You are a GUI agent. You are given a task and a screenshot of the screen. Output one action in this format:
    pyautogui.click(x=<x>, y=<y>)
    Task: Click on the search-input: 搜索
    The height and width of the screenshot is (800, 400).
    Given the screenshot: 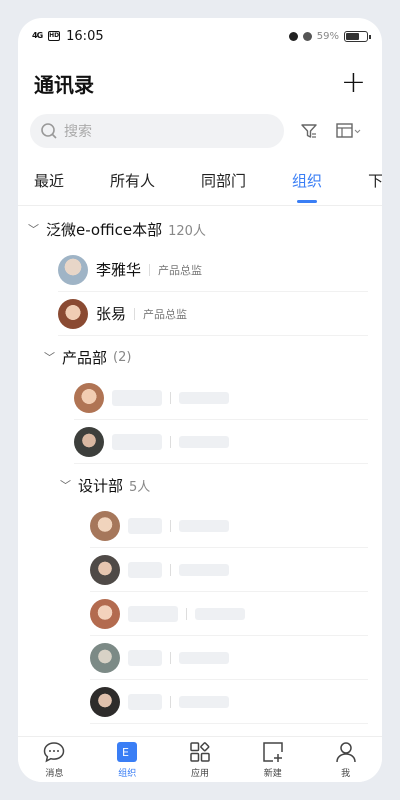 What is the action you would take?
    pyautogui.click(x=157, y=131)
    